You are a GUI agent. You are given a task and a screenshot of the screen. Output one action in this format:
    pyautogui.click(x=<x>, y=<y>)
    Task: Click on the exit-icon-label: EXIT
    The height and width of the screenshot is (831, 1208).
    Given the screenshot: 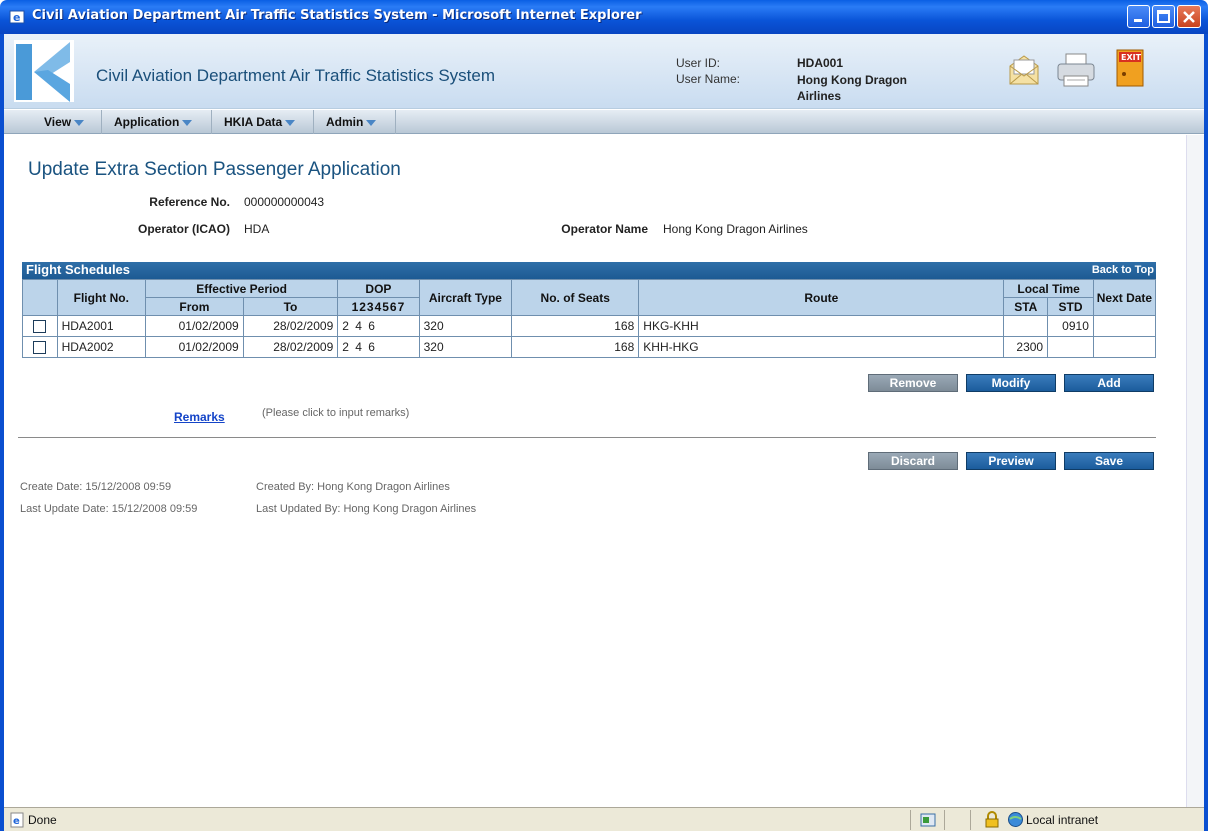 What is the action you would take?
    pyautogui.click(x=1131, y=57)
    